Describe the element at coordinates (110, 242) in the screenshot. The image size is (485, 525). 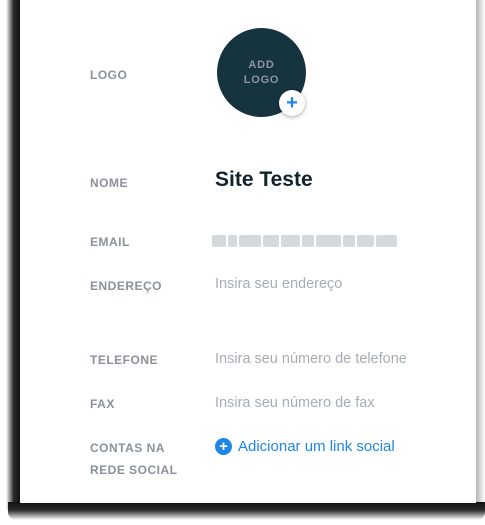
I see `email-label: EMAIL` at that location.